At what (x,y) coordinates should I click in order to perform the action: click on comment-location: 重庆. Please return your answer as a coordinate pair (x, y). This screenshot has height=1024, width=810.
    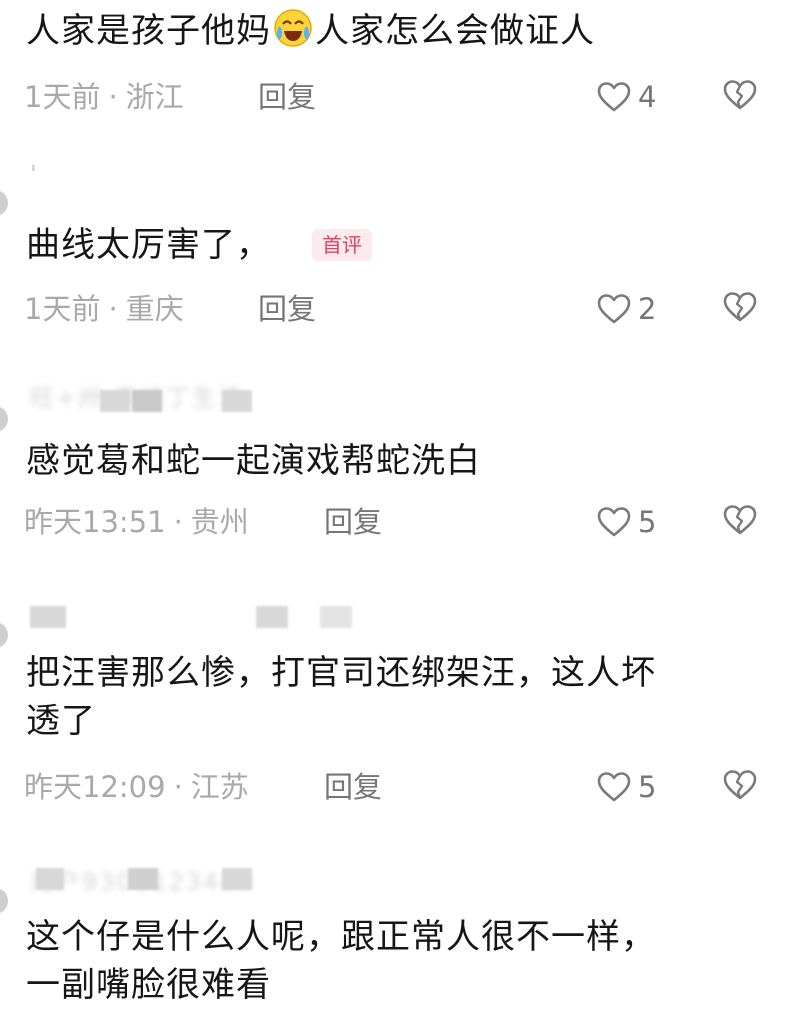
    Looking at the image, I should click on (154, 309).